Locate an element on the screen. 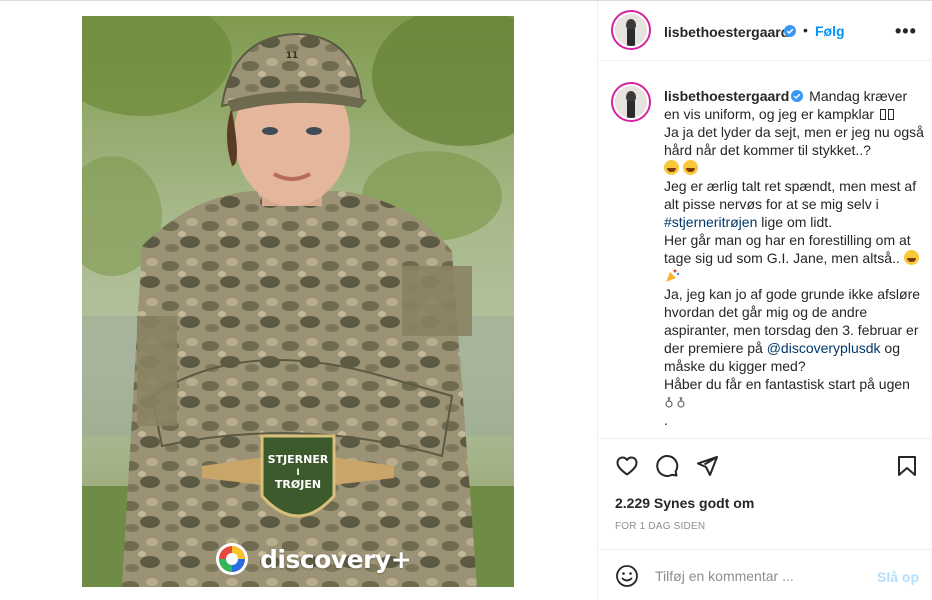 The image size is (932, 600). discovery-plus-wordmark: discovery+ is located at coordinates (336, 559).